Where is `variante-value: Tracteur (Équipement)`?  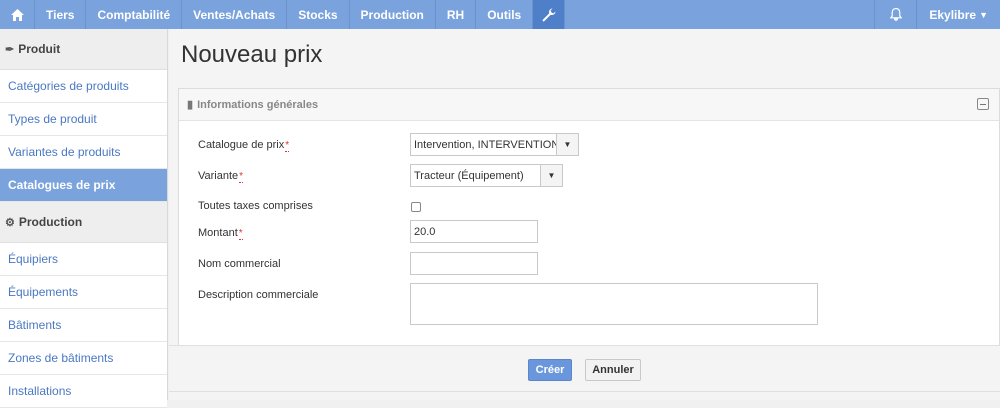
variante-value: Tracteur (Équipement) is located at coordinates (469, 175).